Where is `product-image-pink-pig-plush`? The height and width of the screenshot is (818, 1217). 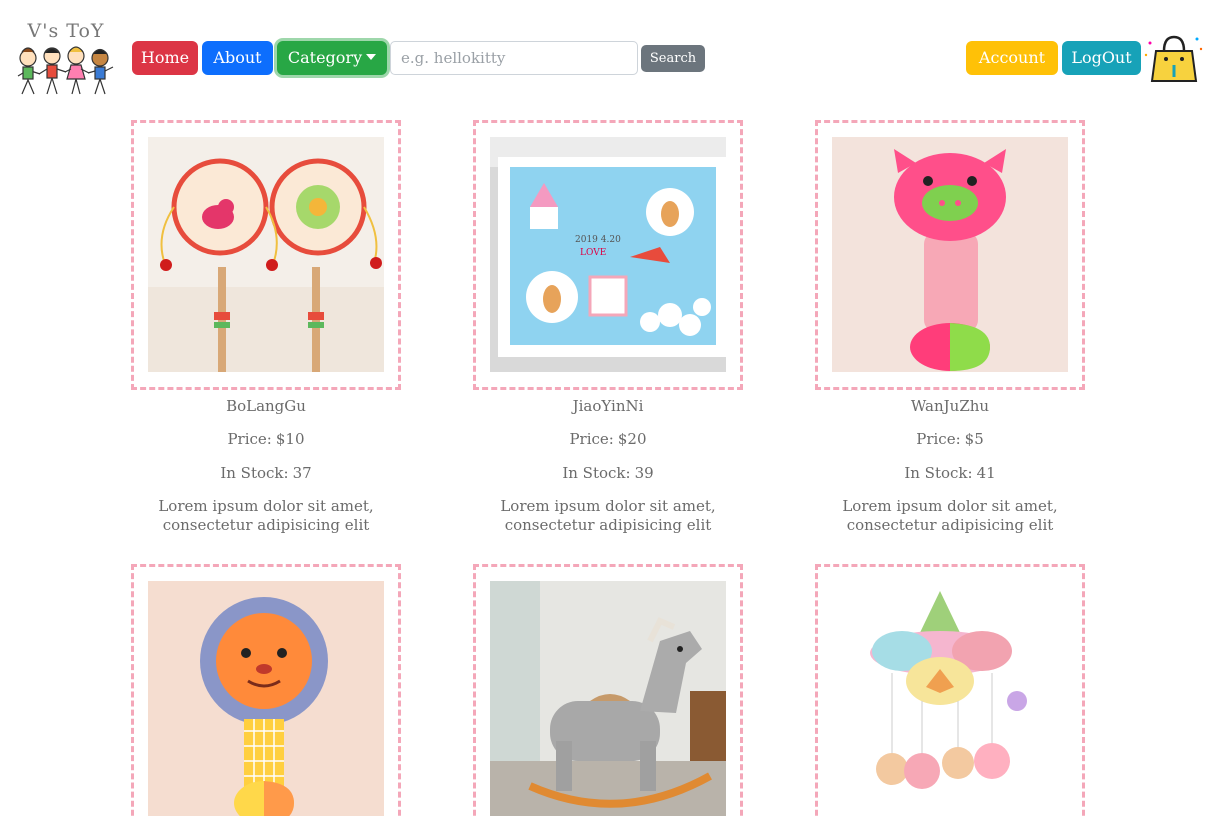 product-image-pink-pig-plush is located at coordinates (950, 254).